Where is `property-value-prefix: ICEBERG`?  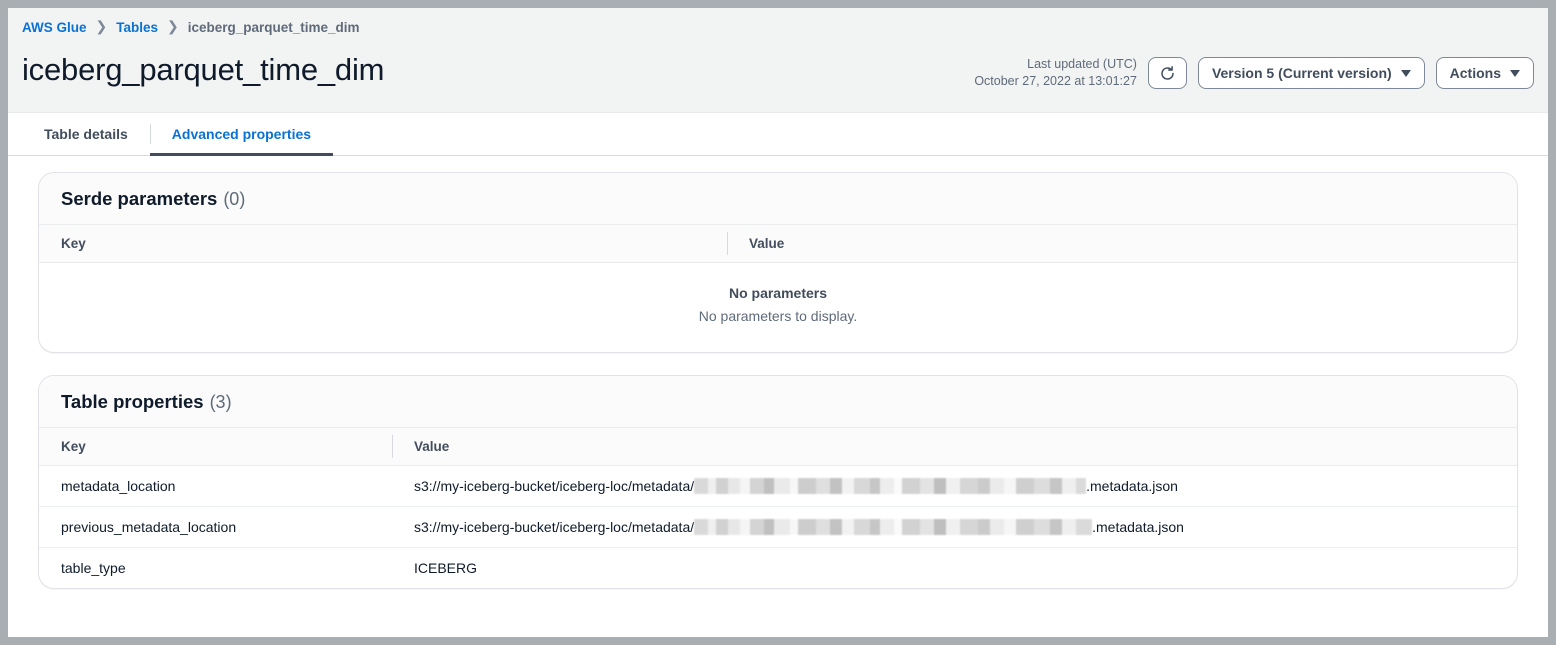
property-value-prefix: ICEBERG is located at coordinates (446, 568).